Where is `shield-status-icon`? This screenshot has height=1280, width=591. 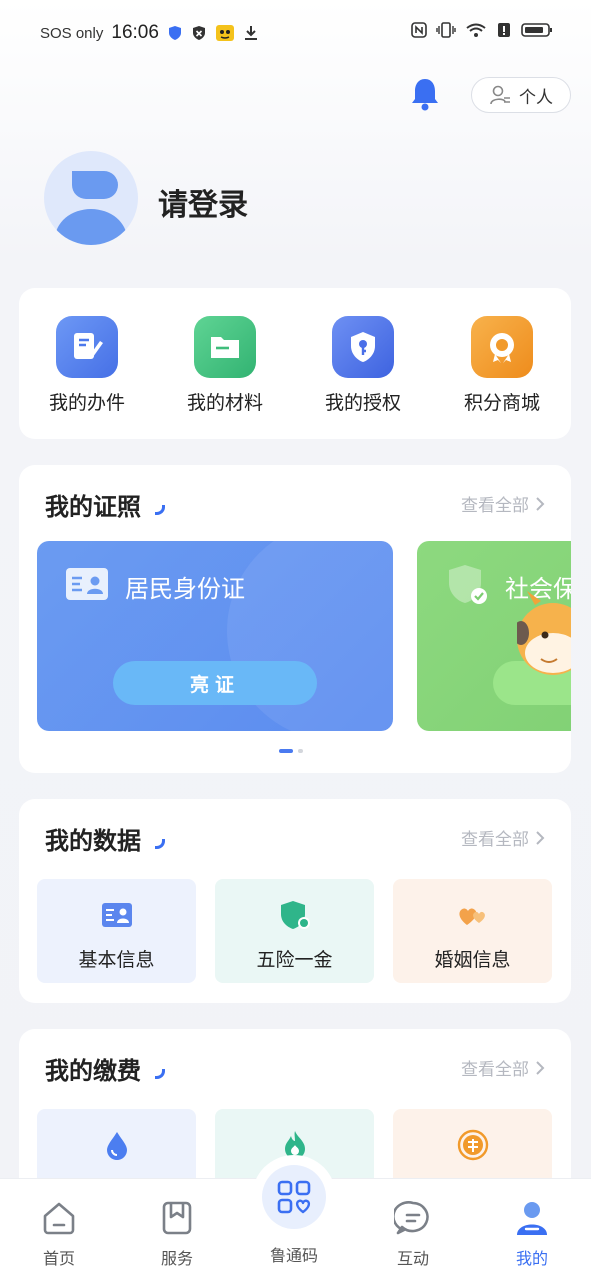
shield-status-icon is located at coordinates (174, 33).